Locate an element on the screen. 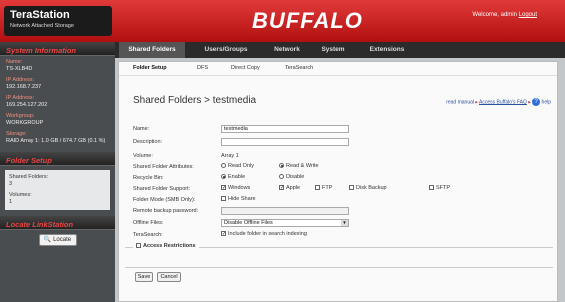 The width and height of the screenshot is (565, 302). volume-label: Volume: is located at coordinates (143, 156).